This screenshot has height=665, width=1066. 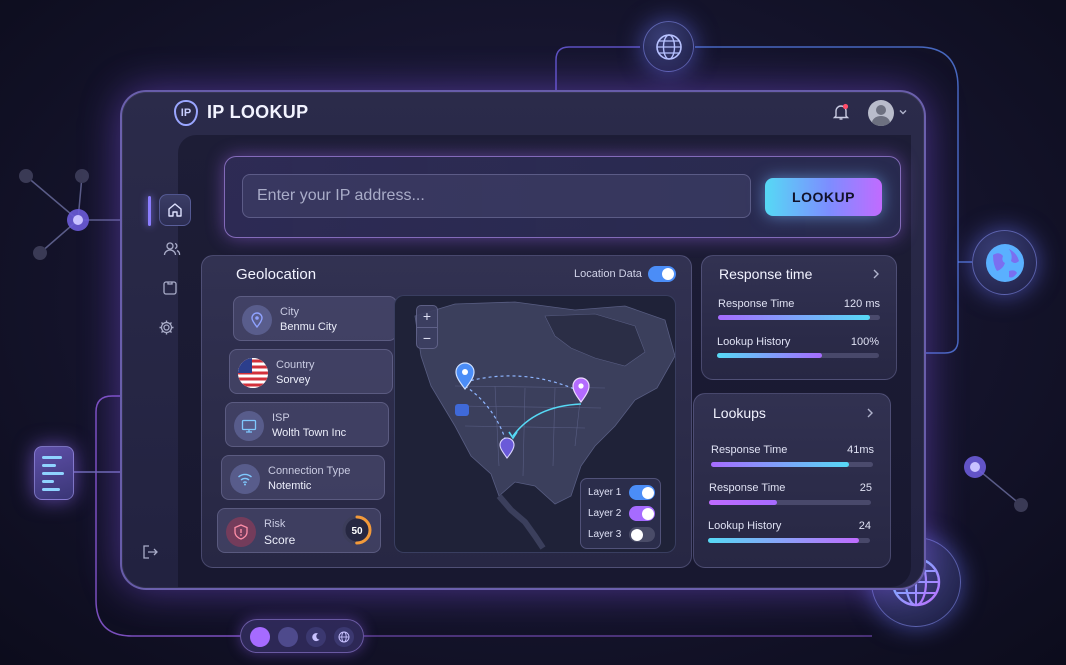 What do you see at coordinates (311, 371) in the screenshot?
I see `geo-item-country: Country Sorvey` at bounding box center [311, 371].